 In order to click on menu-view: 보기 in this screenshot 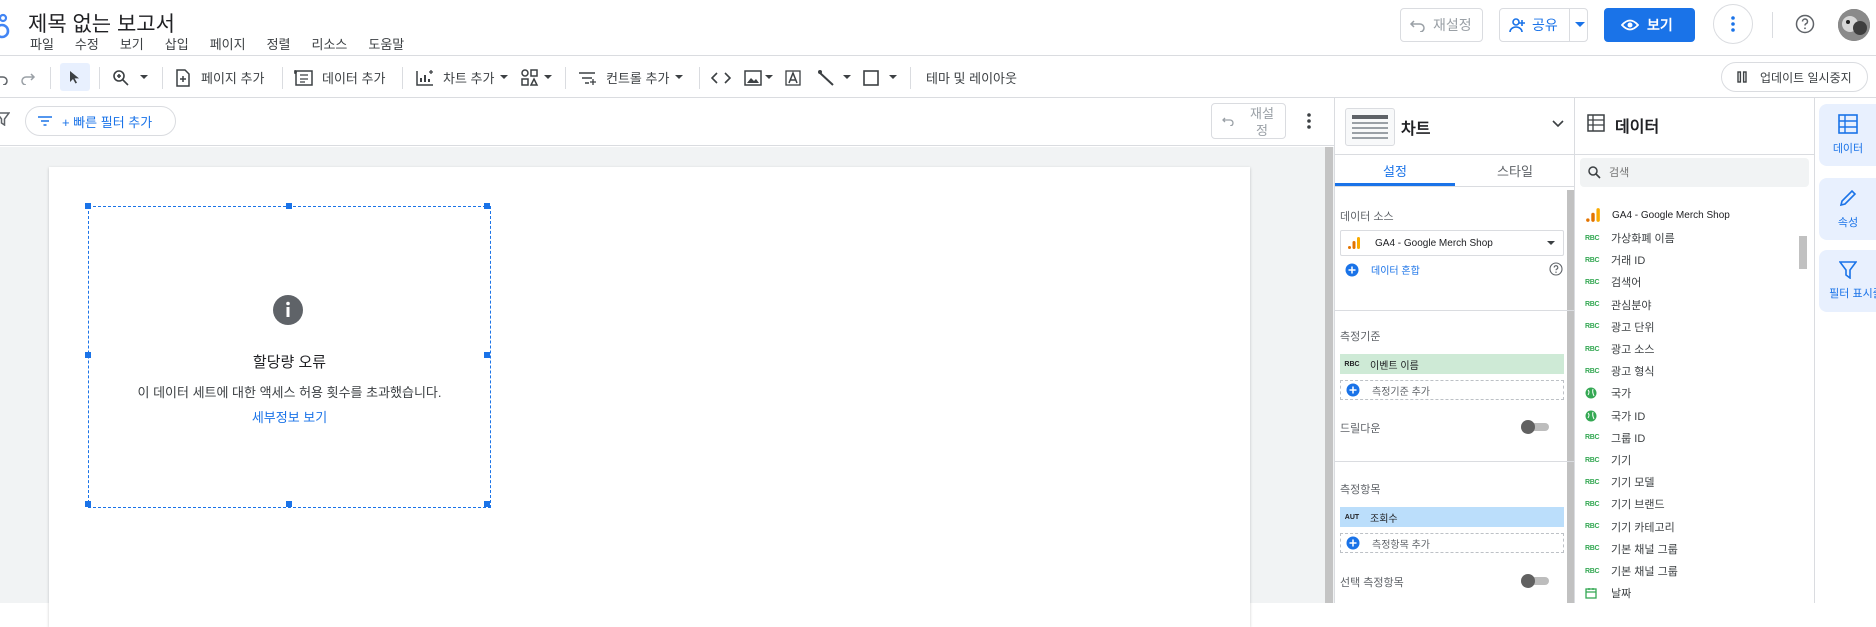, I will do `click(132, 43)`.